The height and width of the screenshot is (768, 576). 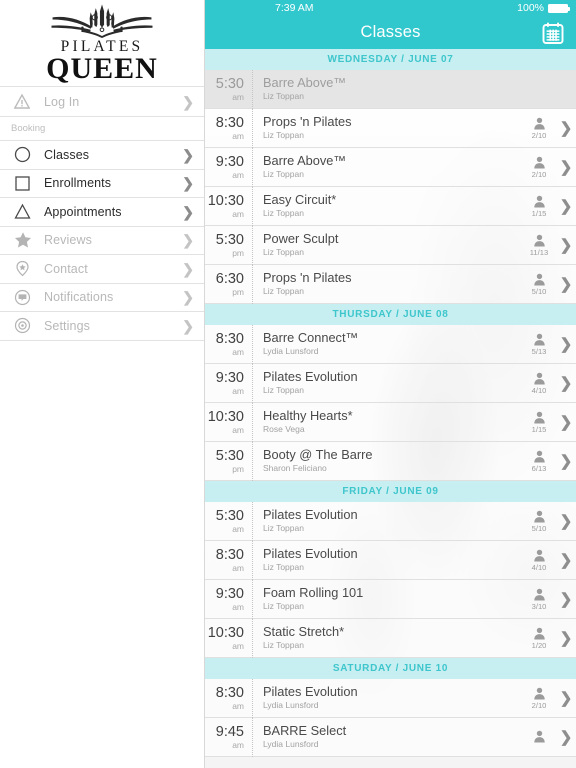 What do you see at coordinates (29, 183) in the screenshot?
I see `square-icon` at bounding box center [29, 183].